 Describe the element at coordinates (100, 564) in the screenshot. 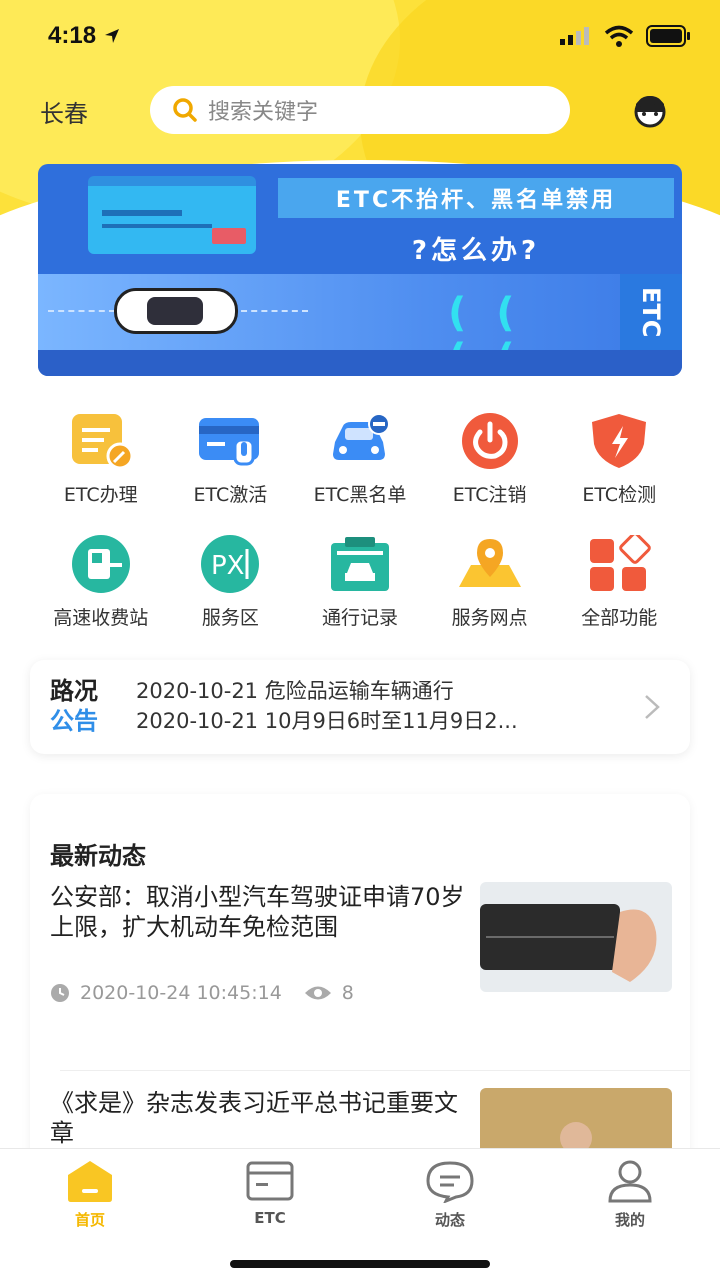

I see `toll-booth-icon` at that location.